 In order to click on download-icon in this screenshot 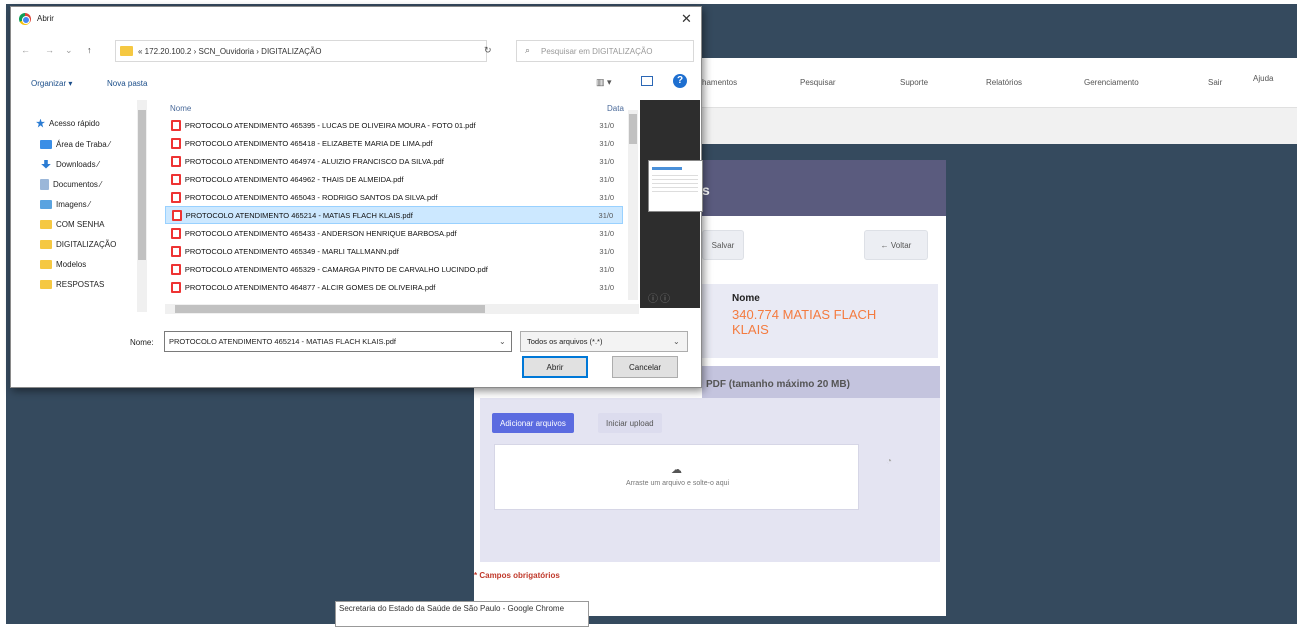, I will do `click(46, 164)`.